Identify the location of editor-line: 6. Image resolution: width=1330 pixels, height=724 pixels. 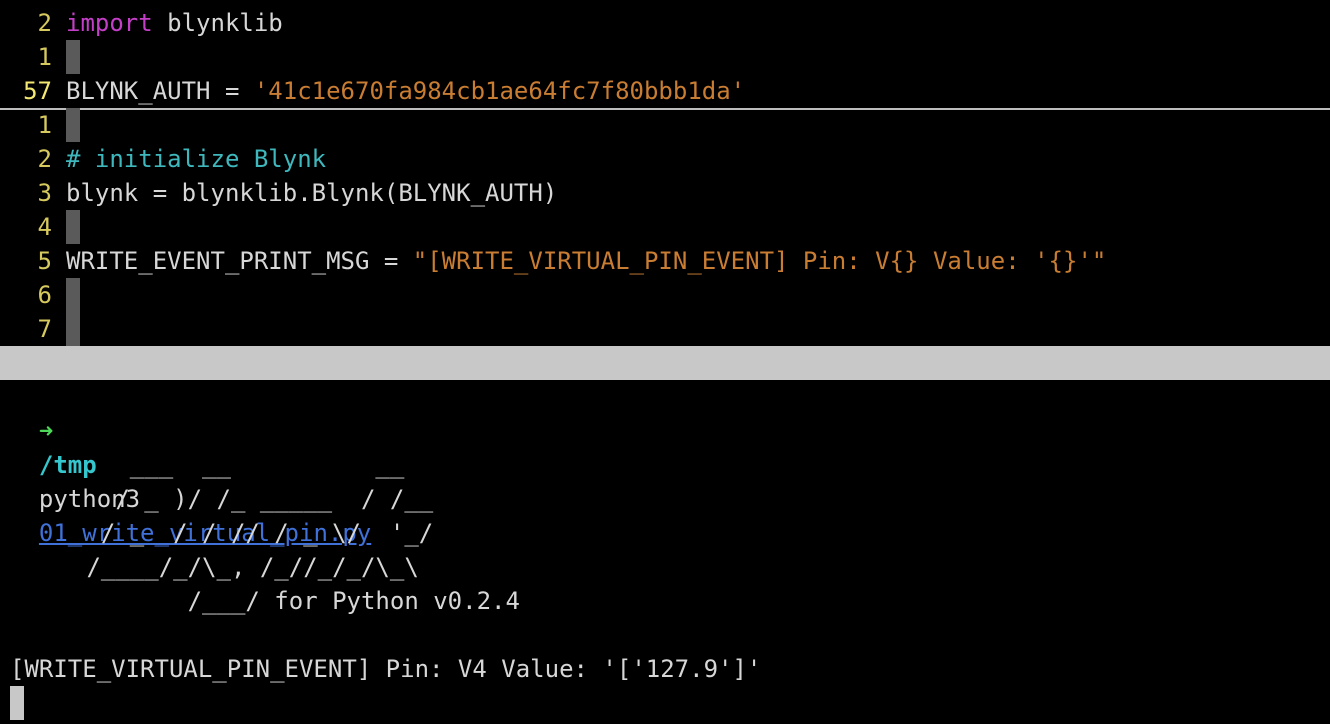
(665, 295).